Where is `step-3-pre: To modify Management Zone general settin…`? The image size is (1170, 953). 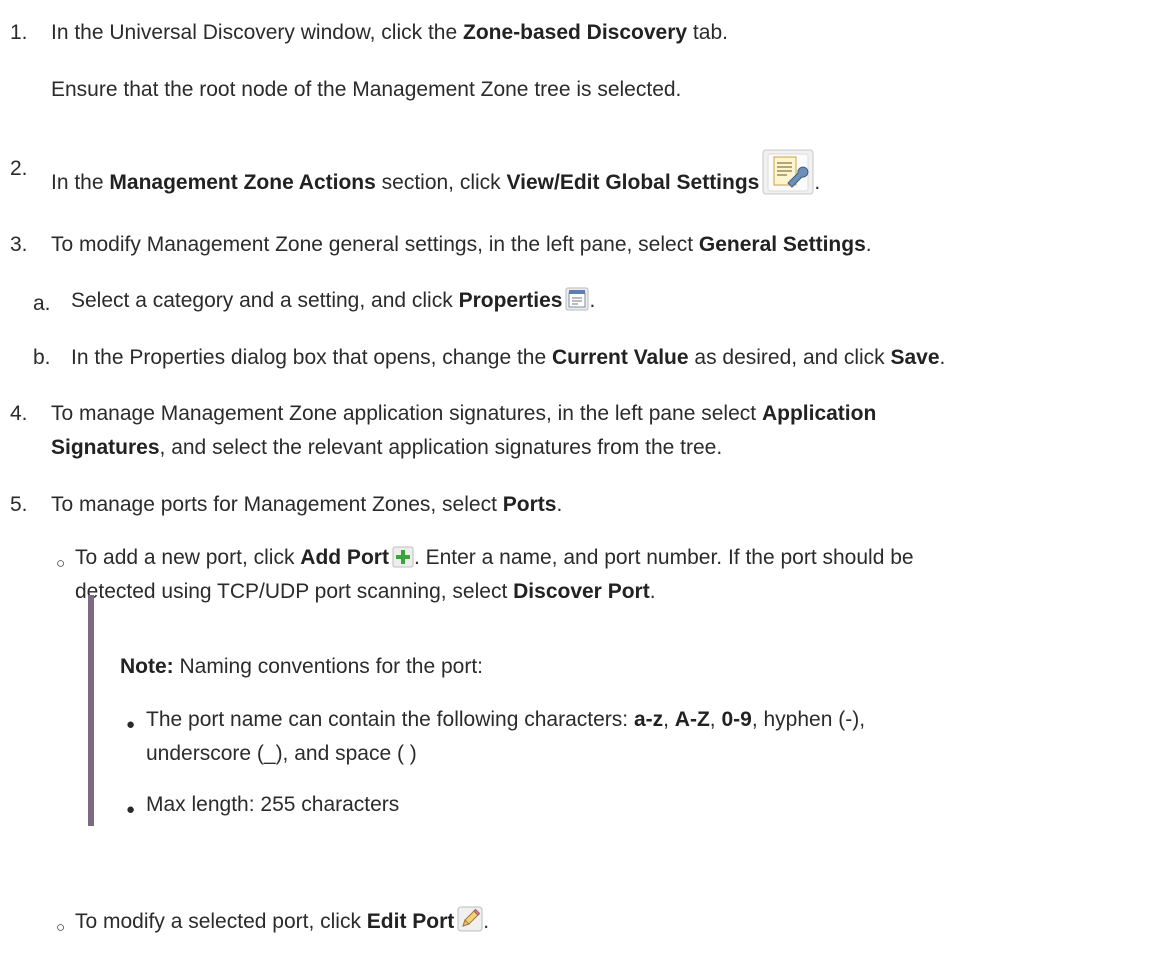 step-3-pre: To modify Management Zone general settin… is located at coordinates (375, 244).